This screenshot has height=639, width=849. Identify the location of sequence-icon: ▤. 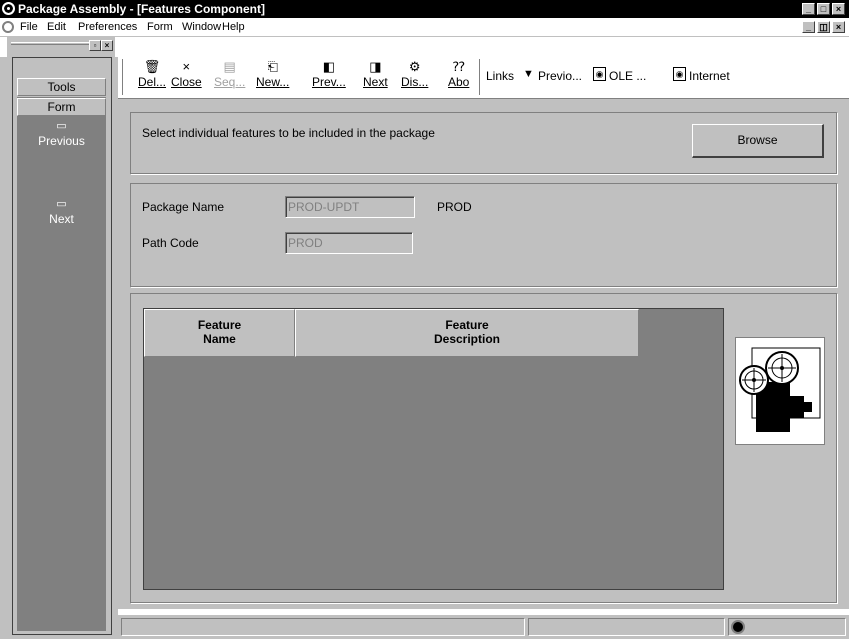
(229, 66).